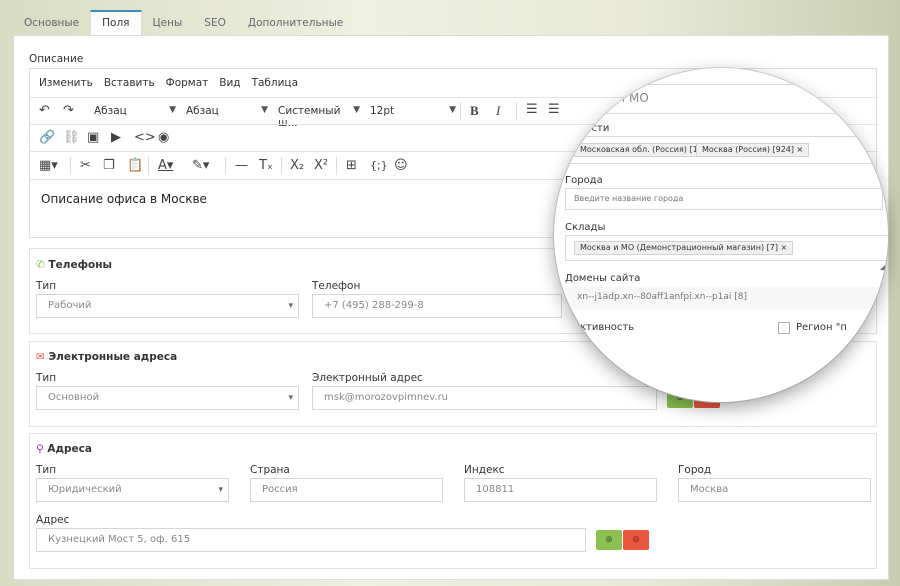 The image size is (900, 586). Describe the element at coordinates (721, 99) in the screenshot. I see `region-name-input: осква и МО` at that location.